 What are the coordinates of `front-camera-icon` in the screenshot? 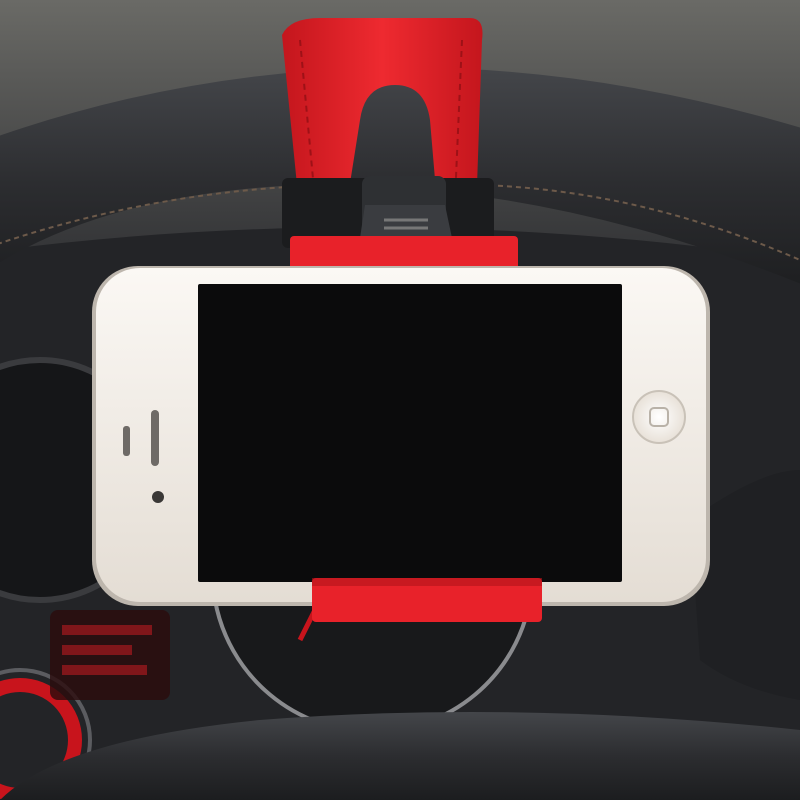 It's located at (158, 497).